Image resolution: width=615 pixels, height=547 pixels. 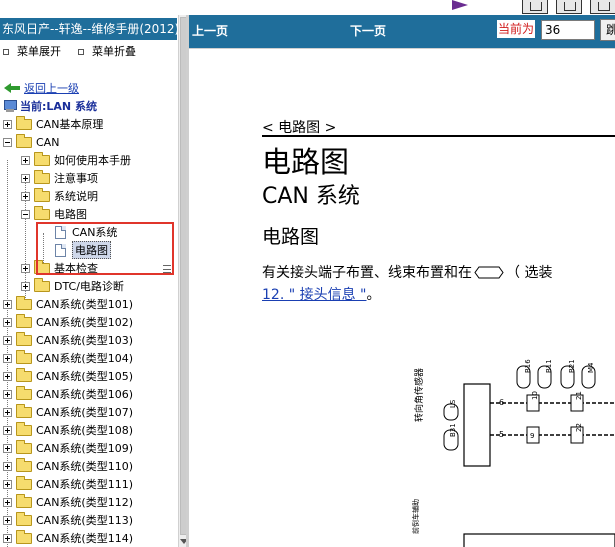 What do you see at coordinates (528, 366) in the screenshot?
I see `connector-tag-label: B16` at bounding box center [528, 366].